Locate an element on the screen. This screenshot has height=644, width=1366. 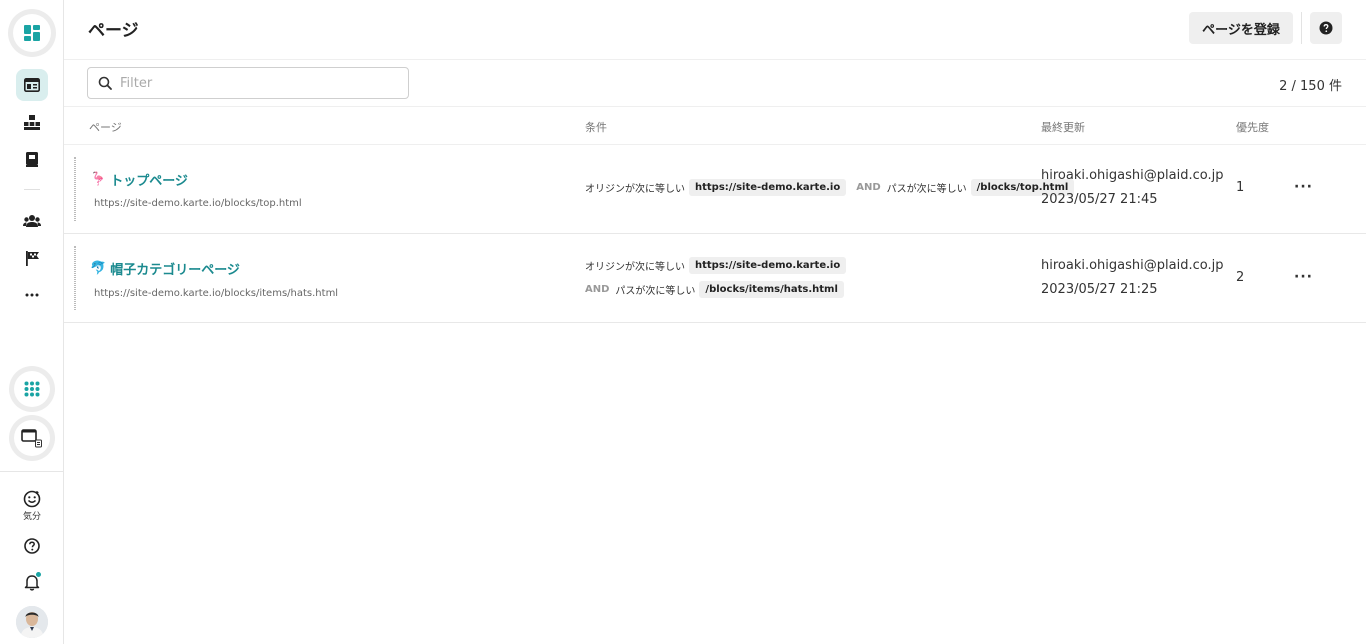
sidebar-more-button is located at coordinates (32, 295).